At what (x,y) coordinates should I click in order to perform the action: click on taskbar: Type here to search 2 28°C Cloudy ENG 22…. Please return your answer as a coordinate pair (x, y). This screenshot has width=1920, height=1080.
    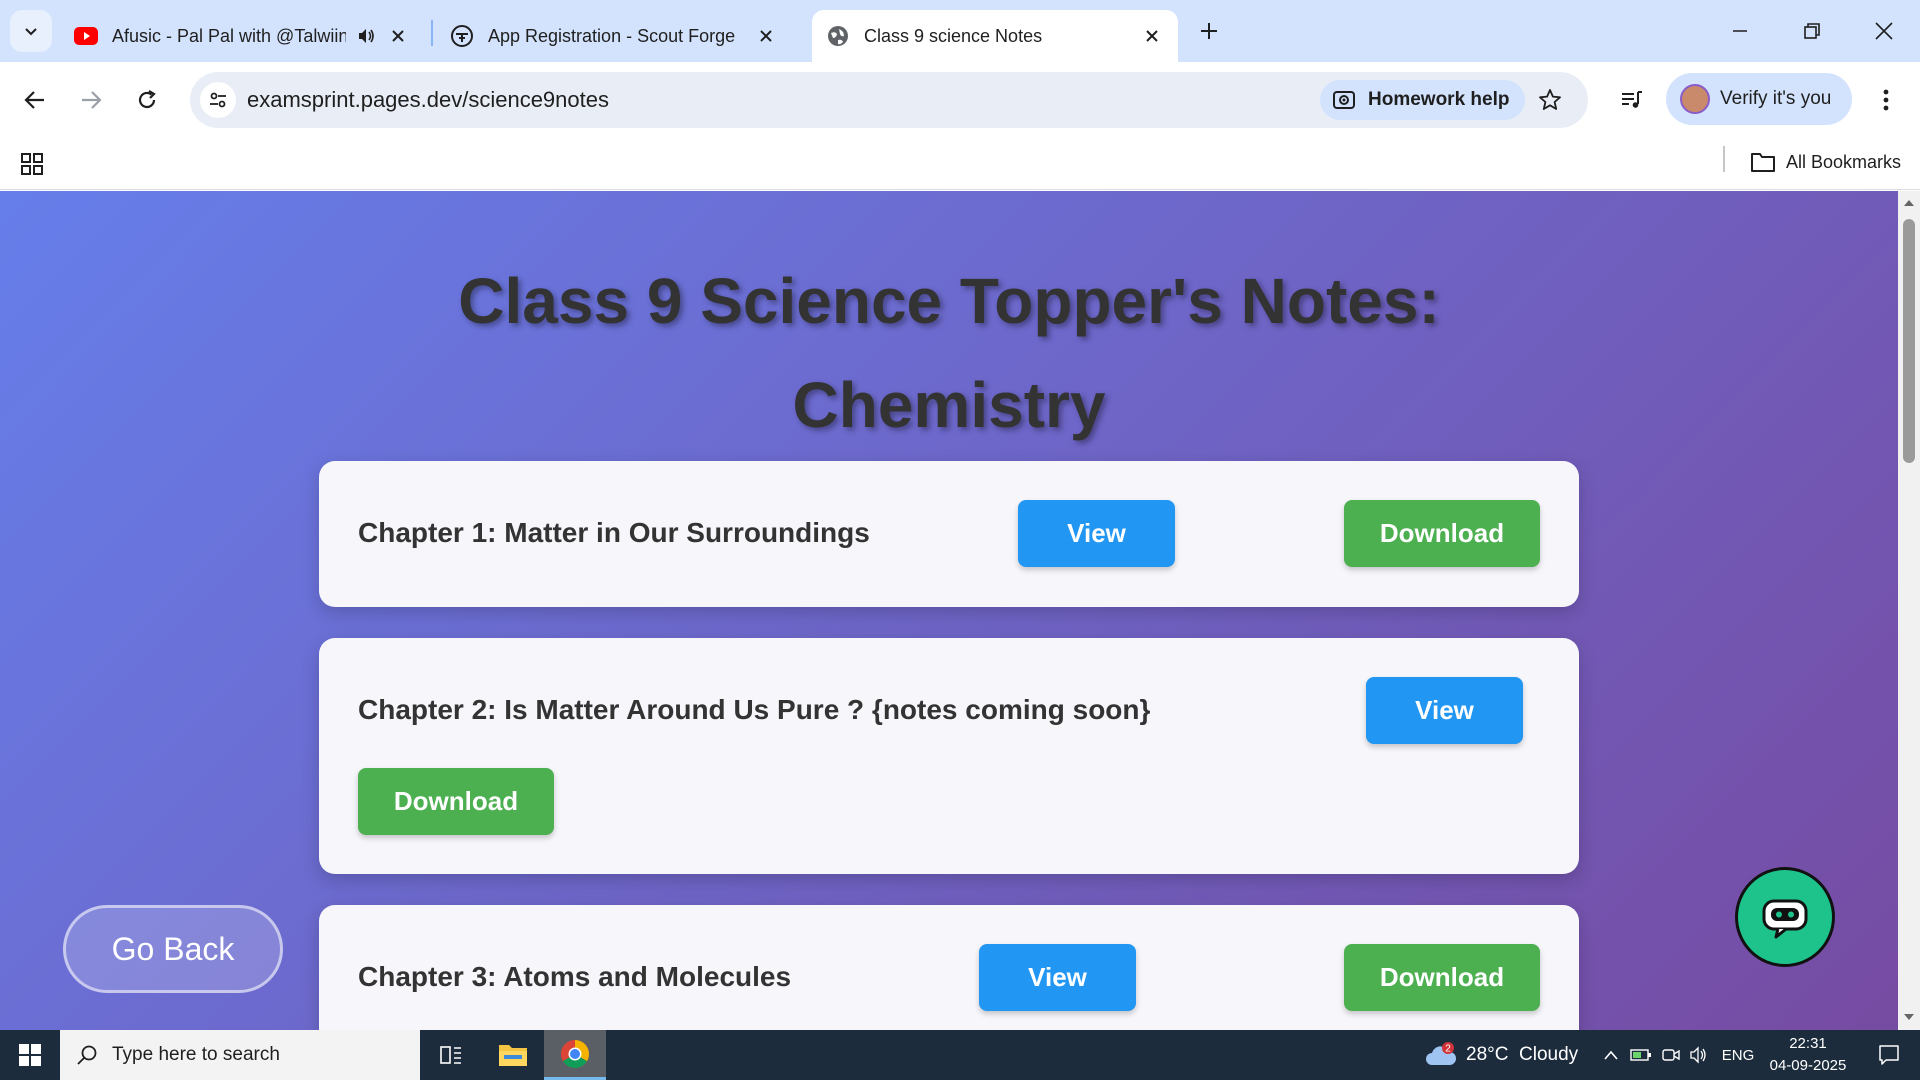
    Looking at the image, I should click on (960, 1055).